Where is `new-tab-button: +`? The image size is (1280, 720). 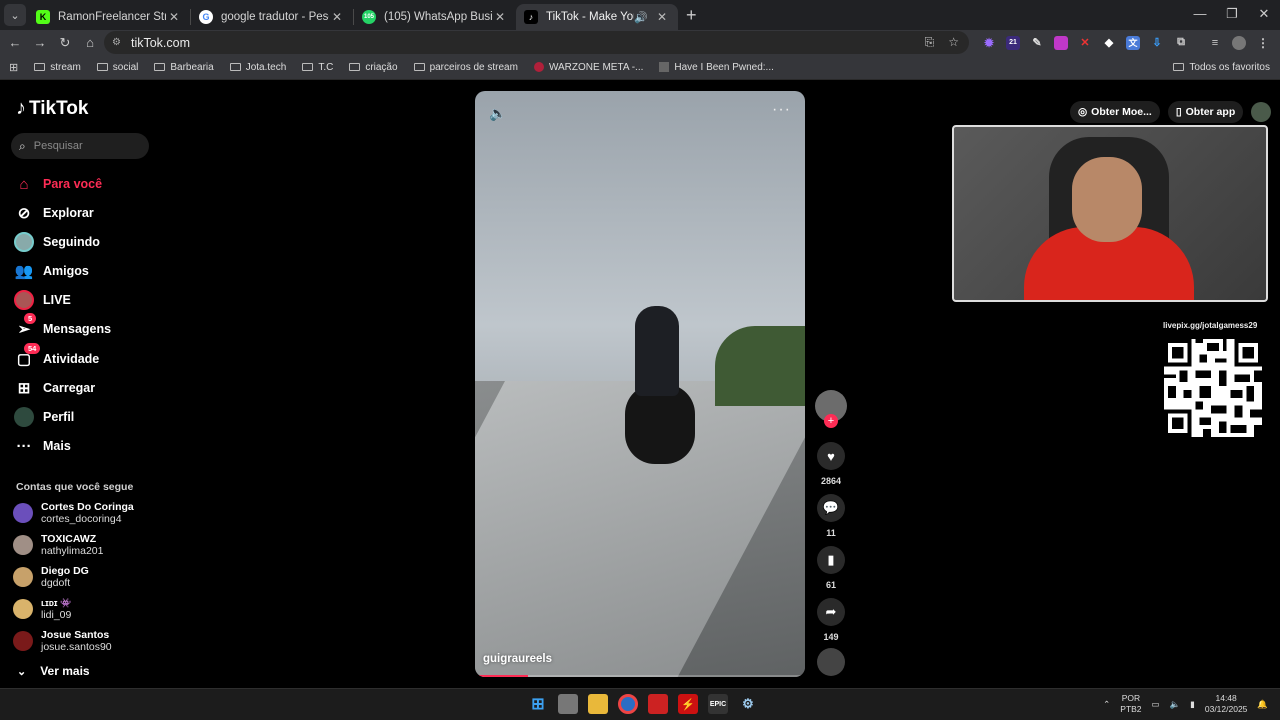 new-tab-button: + is located at coordinates (691, 15).